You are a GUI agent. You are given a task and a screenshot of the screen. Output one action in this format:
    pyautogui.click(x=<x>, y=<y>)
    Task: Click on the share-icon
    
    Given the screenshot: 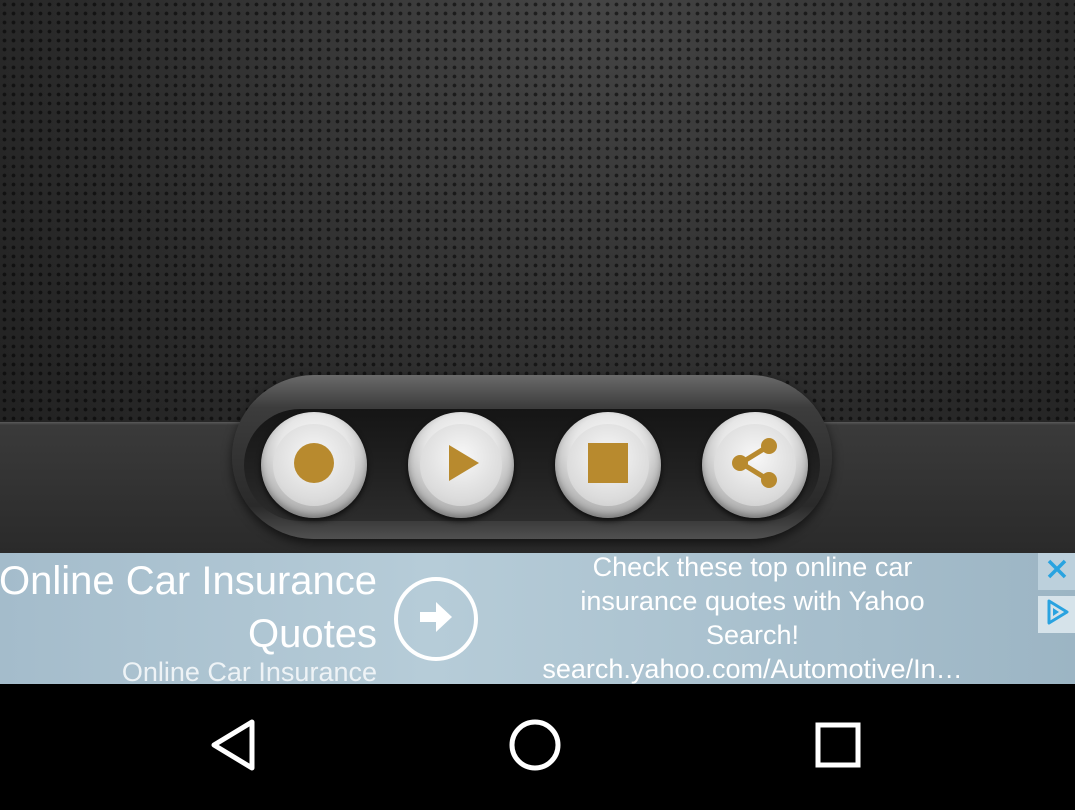 What is the action you would take?
    pyautogui.click(x=755, y=465)
    